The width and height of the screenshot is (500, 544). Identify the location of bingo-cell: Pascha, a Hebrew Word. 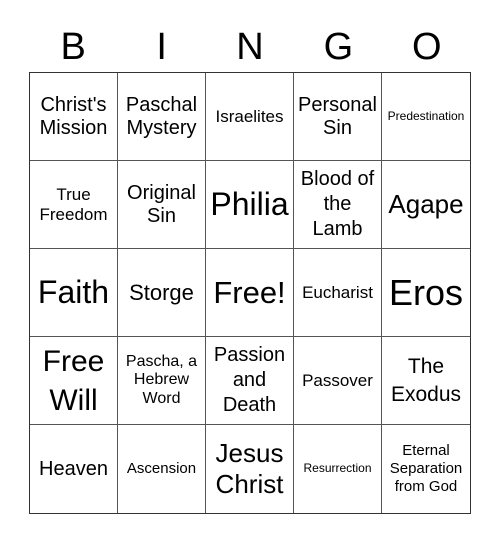
(162, 381).